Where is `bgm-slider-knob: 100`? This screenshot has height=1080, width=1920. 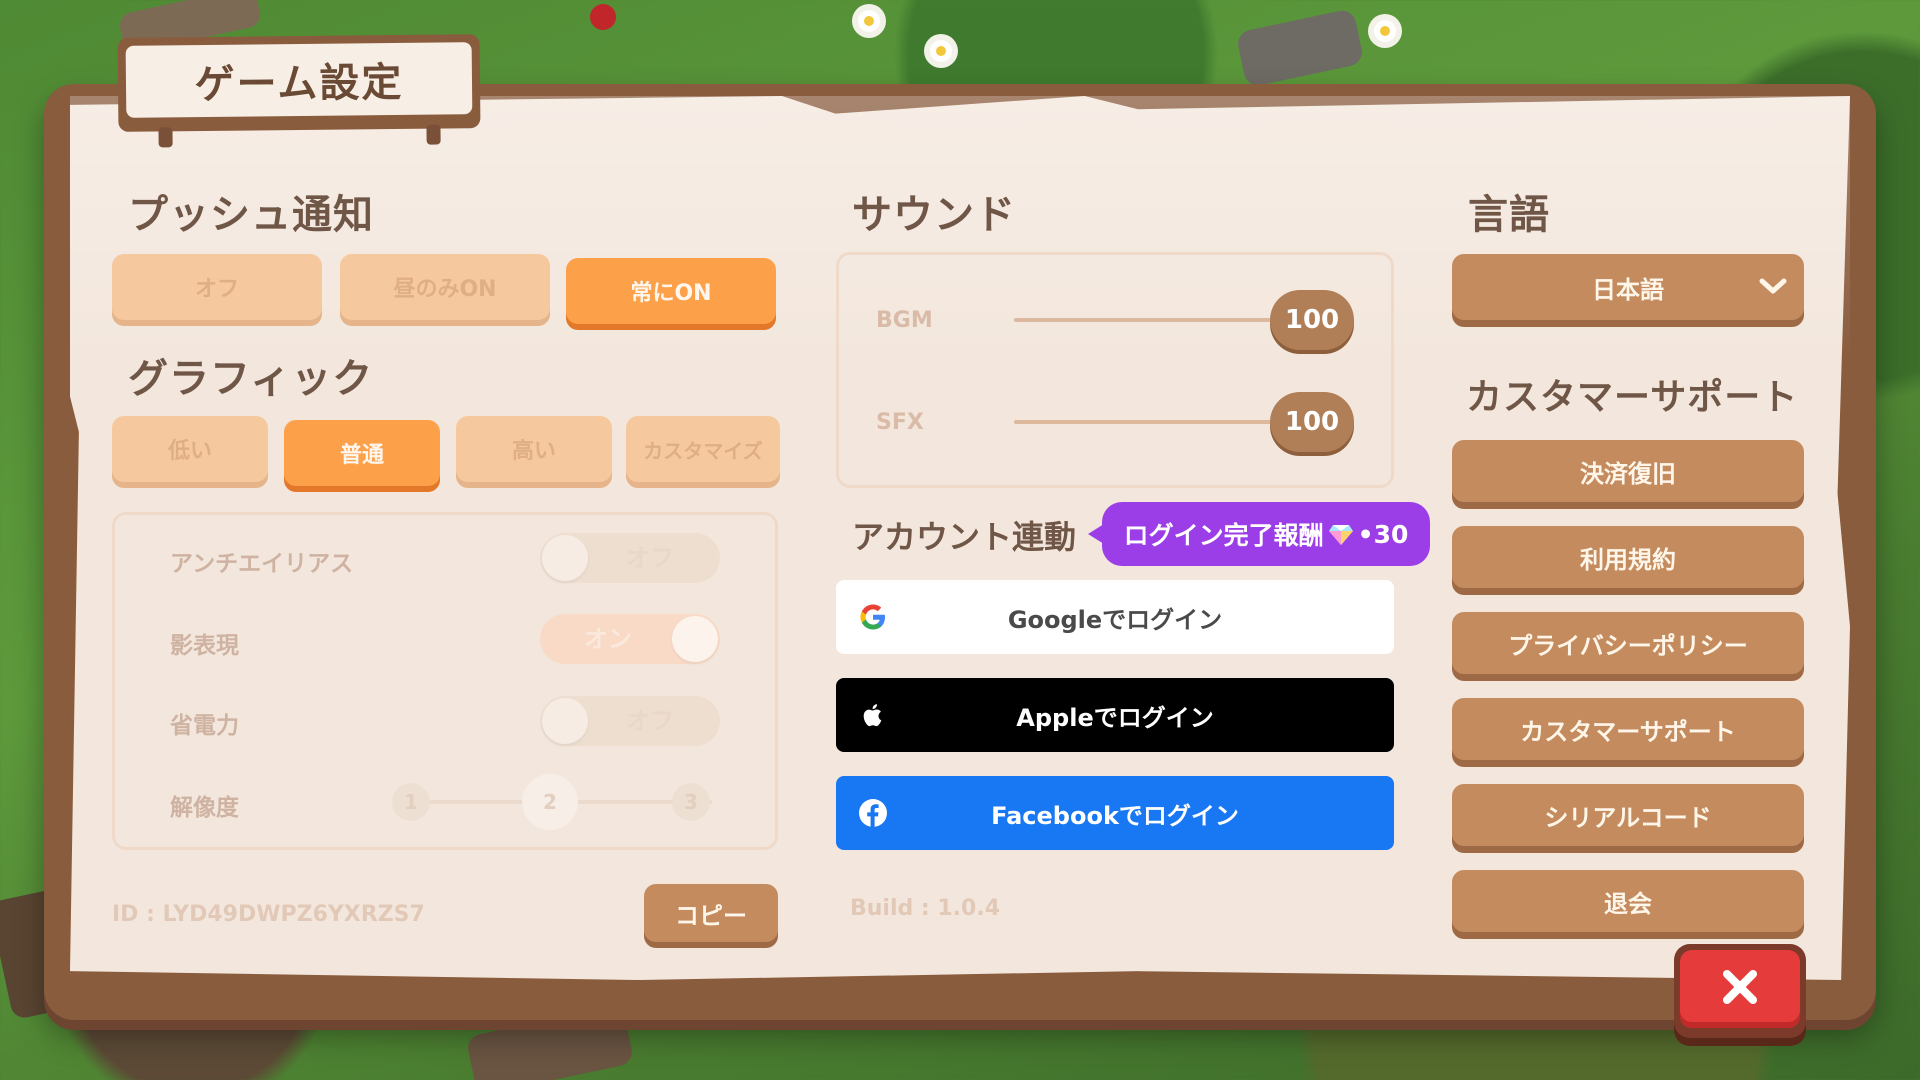 bgm-slider-knob: 100 is located at coordinates (1312, 320).